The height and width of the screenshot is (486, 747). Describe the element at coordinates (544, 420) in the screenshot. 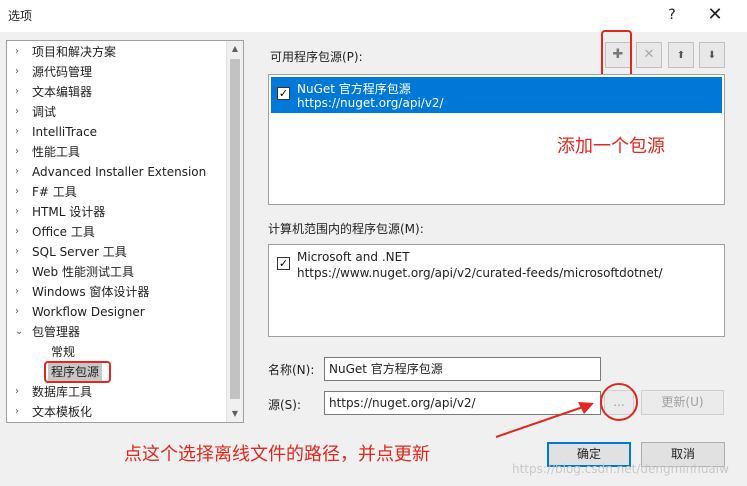

I see `annotation-arrow-icon` at that location.